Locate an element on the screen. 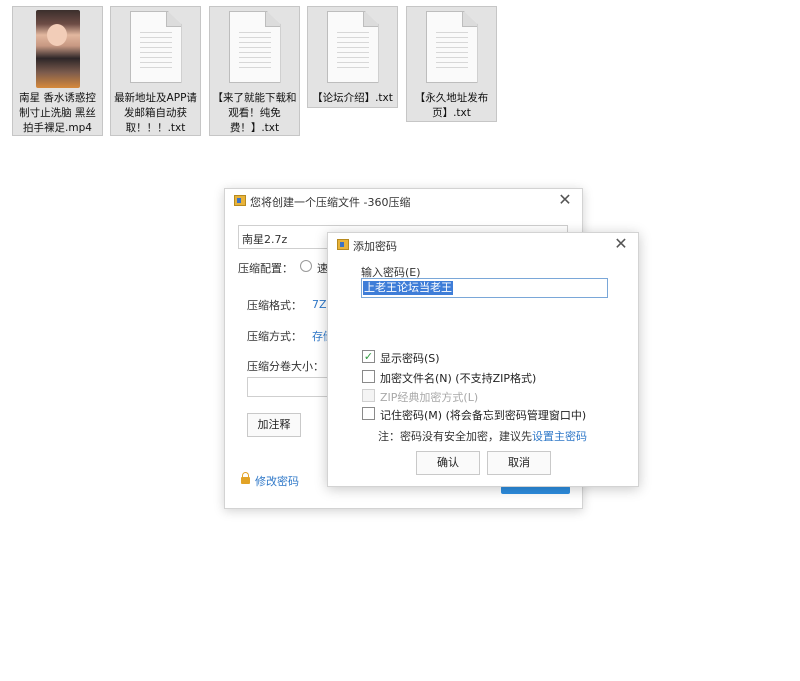 This screenshot has height=681, width=800. file-txt-4: 【永久地址发布页】.txt is located at coordinates (451, 64).